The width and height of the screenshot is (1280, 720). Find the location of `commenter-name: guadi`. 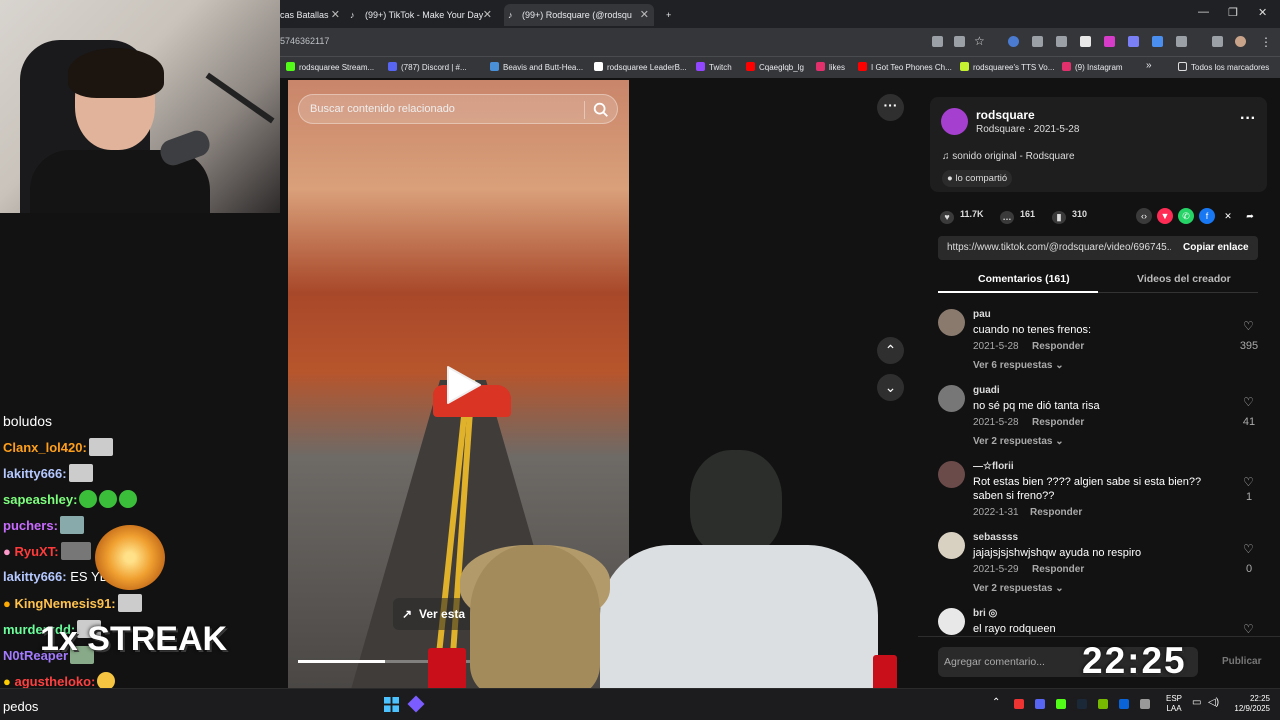

commenter-name: guadi is located at coordinates (986, 390).